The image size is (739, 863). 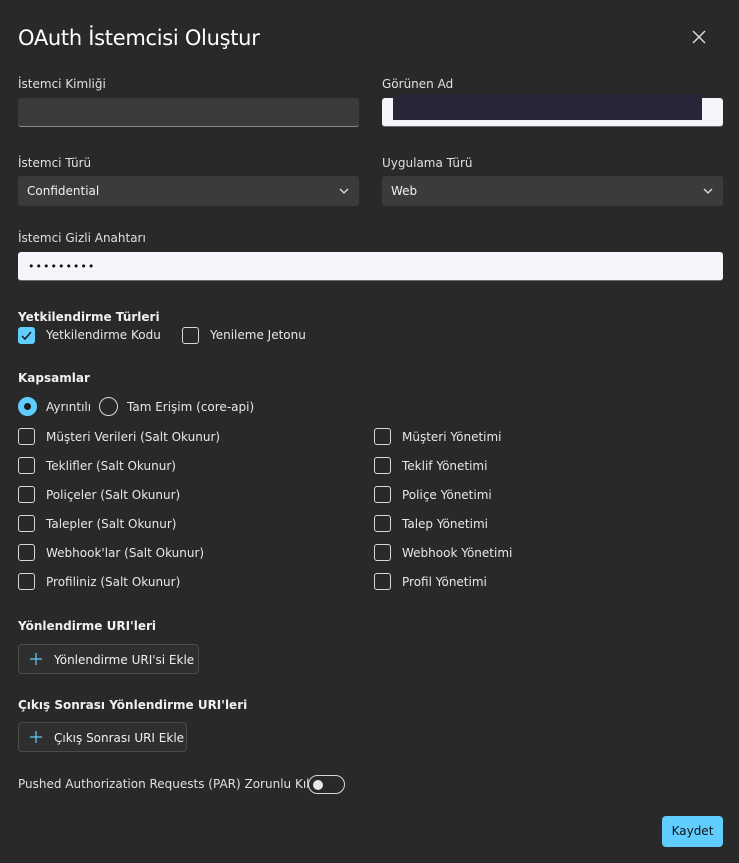 What do you see at coordinates (552, 191) in the screenshot?
I see `app-type-select: Web` at bounding box center [552, 191].